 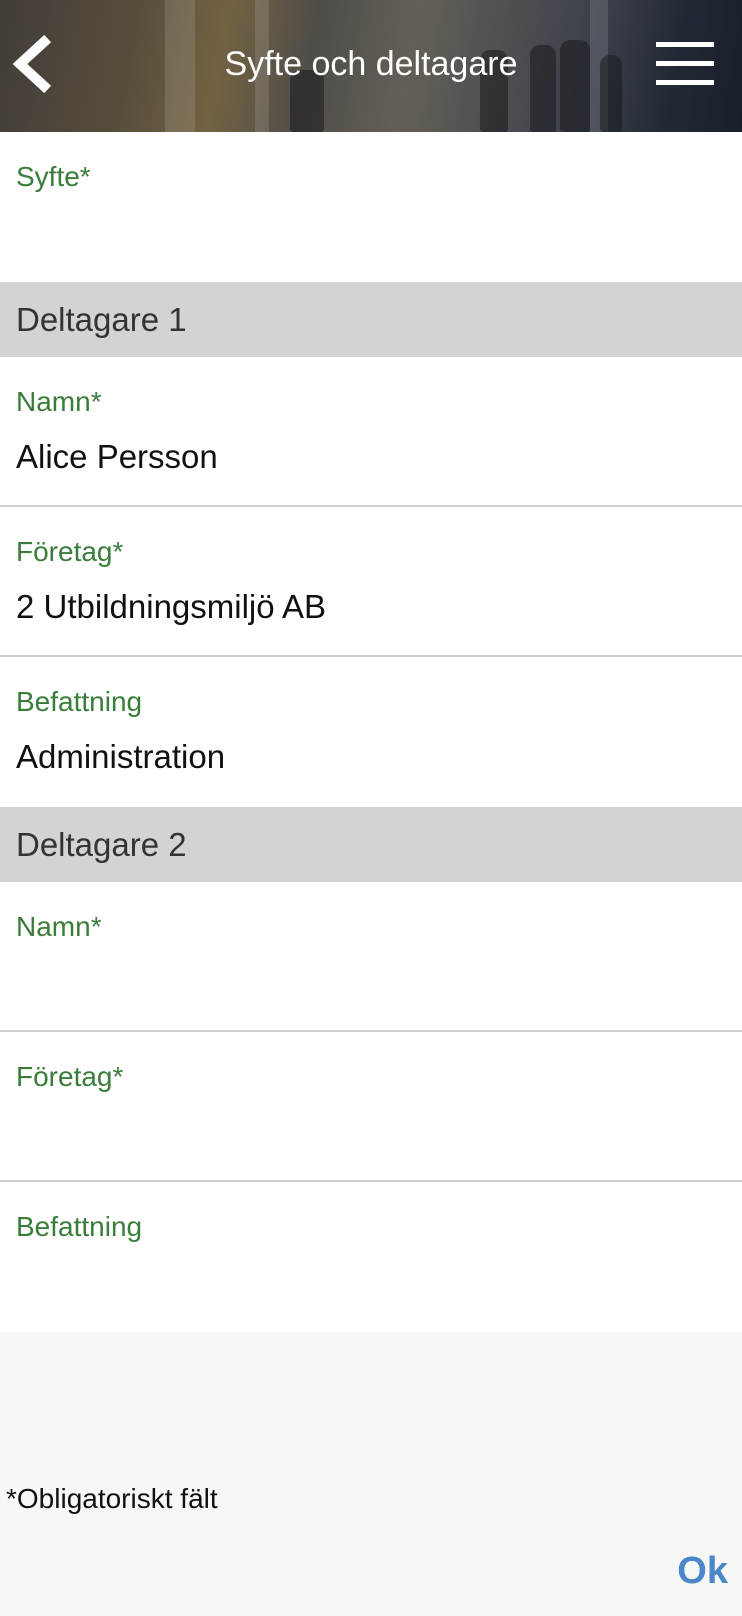 What do you see at coordinates (117, 456) in the screenshot?
I see `name-value: Alice Persson` at bounding box center [117, 456].